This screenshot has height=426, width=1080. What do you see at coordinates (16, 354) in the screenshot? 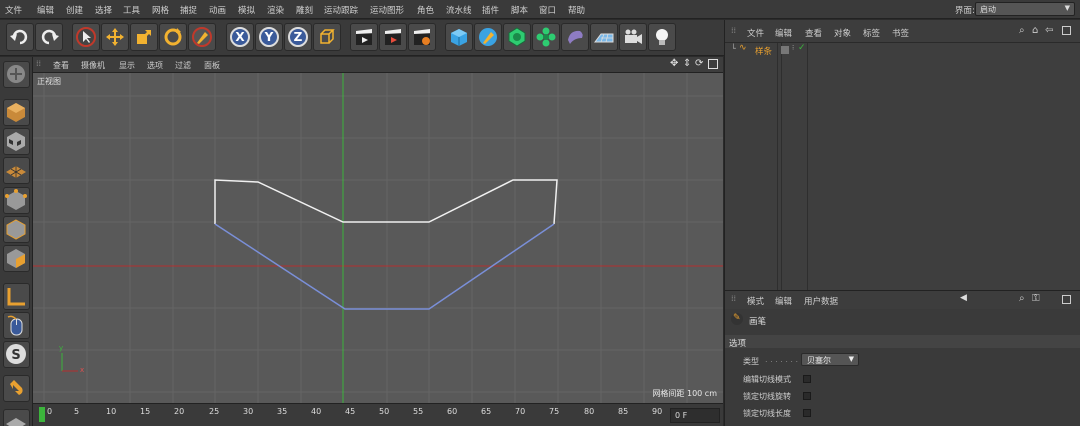
I see `snapping-button: S` at bounding box center [16, 354].